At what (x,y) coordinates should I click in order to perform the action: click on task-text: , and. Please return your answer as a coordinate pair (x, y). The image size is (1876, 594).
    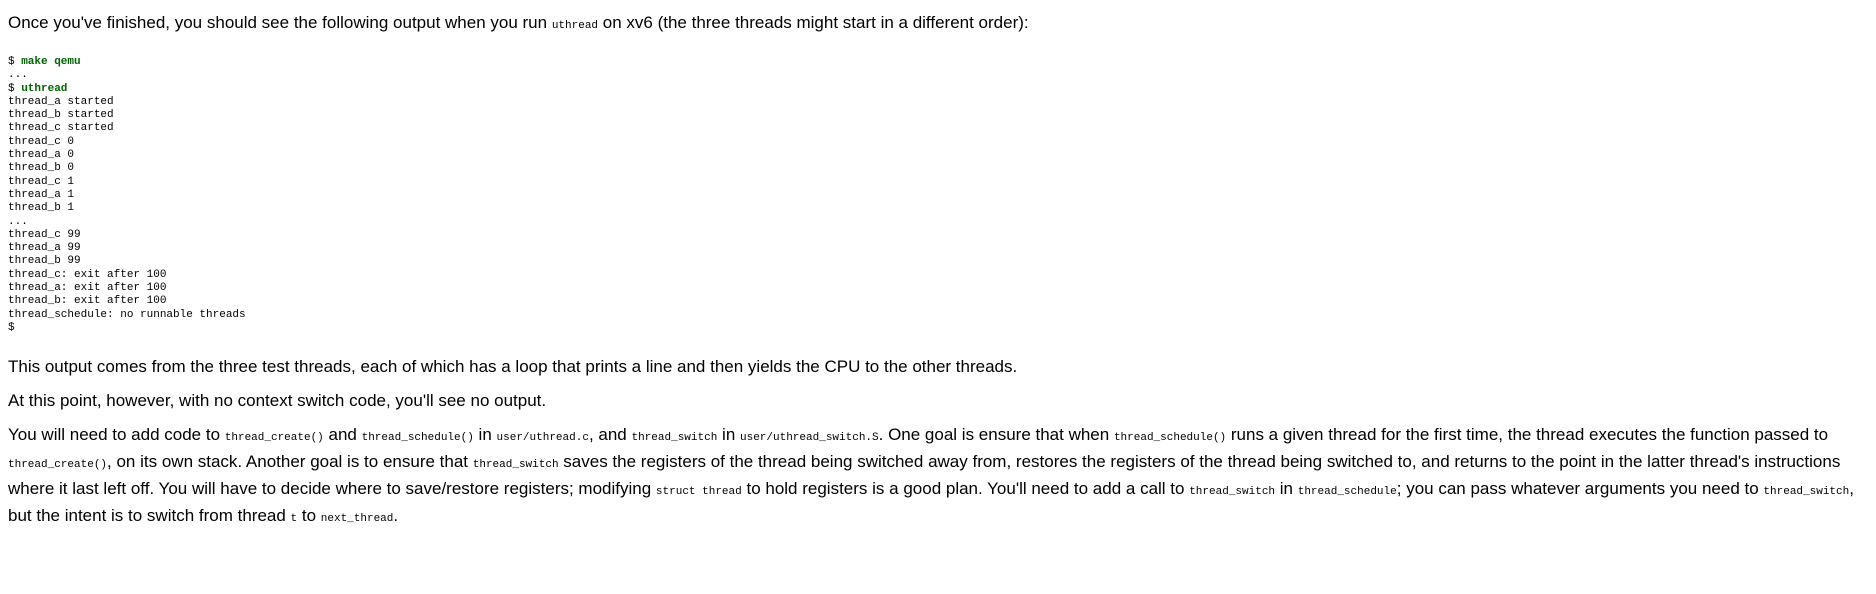
    Looking at the image, I should click on (610, 435).